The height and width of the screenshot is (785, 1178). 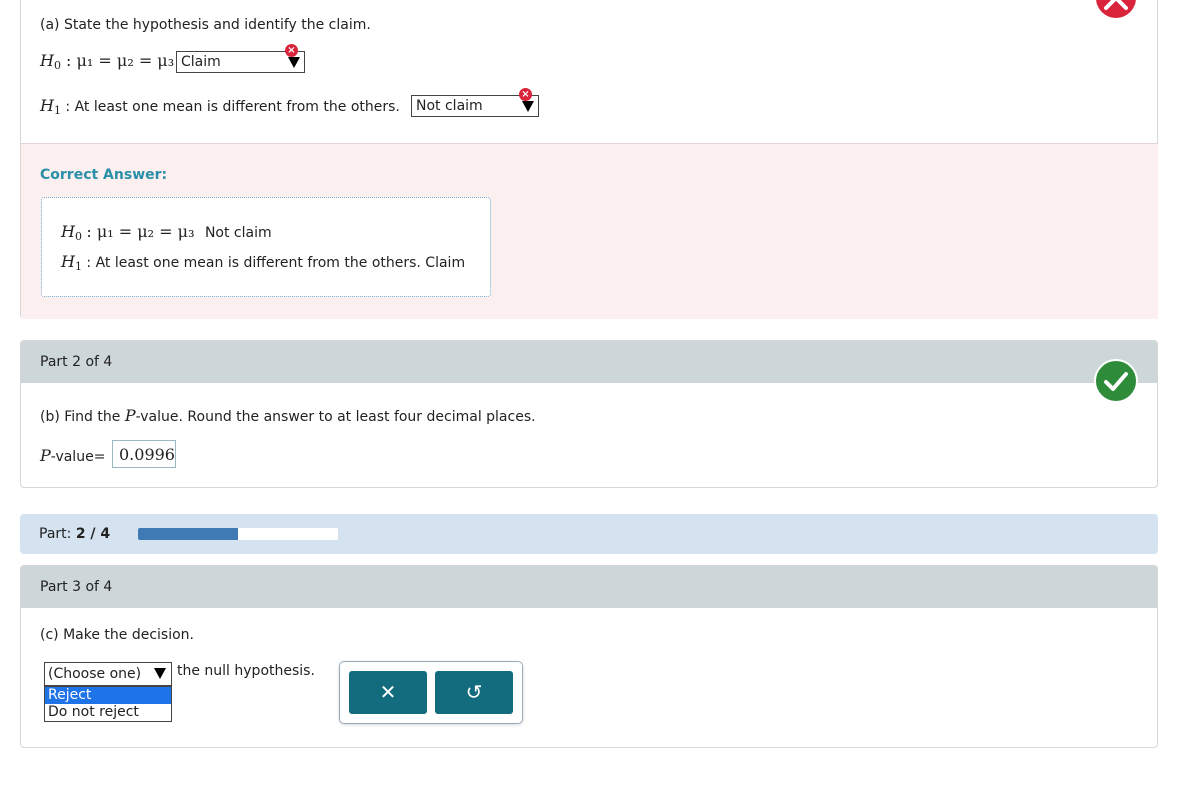 What do you see at coordinates (68, 261) in the screenshot?
I see `answer-h1-symbol: H` at bounding box center [68, 261].